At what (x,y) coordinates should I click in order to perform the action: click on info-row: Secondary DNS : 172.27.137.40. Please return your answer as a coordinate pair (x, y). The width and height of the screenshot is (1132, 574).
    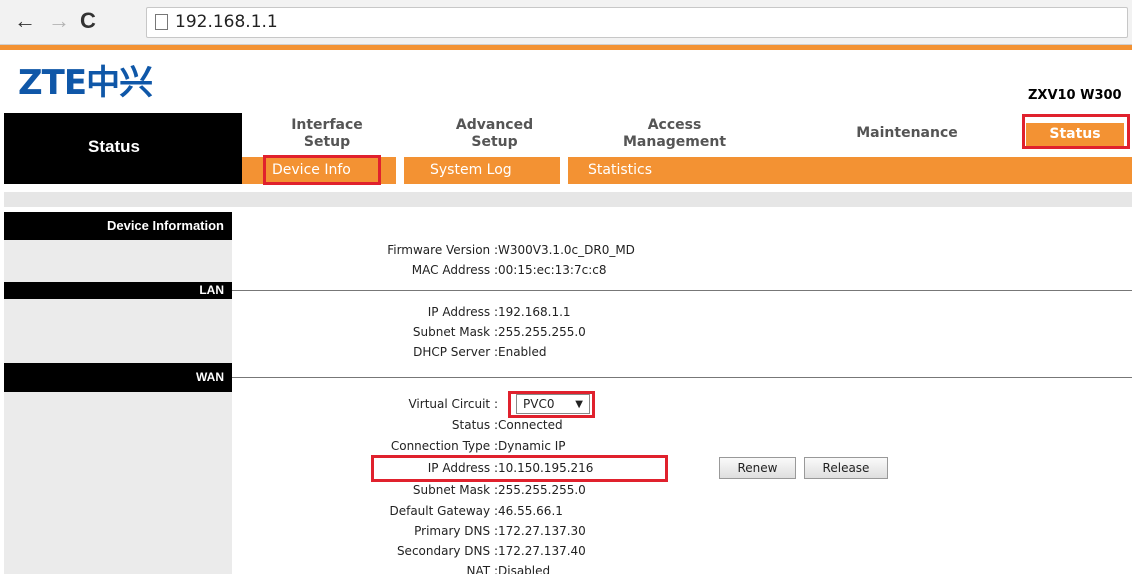
    Looking at the image, I should click on (682, 552).